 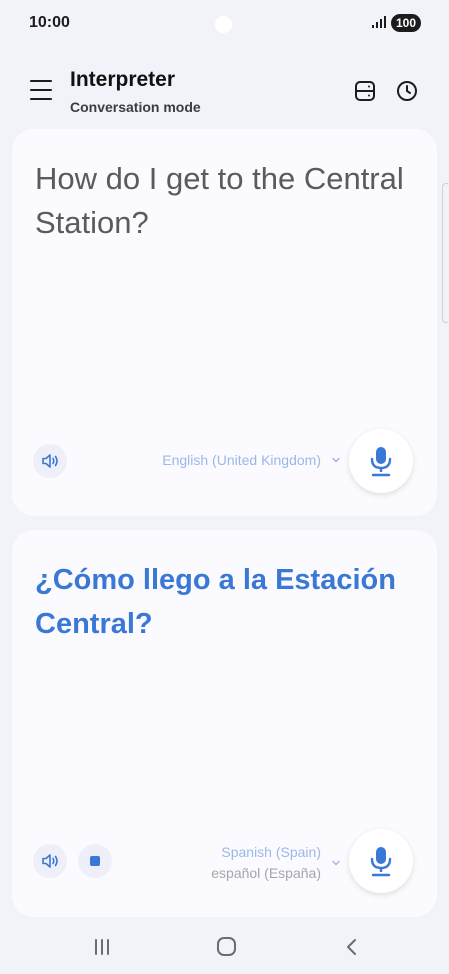 I want to click on camera-cutout, so click(x=223, y=24).